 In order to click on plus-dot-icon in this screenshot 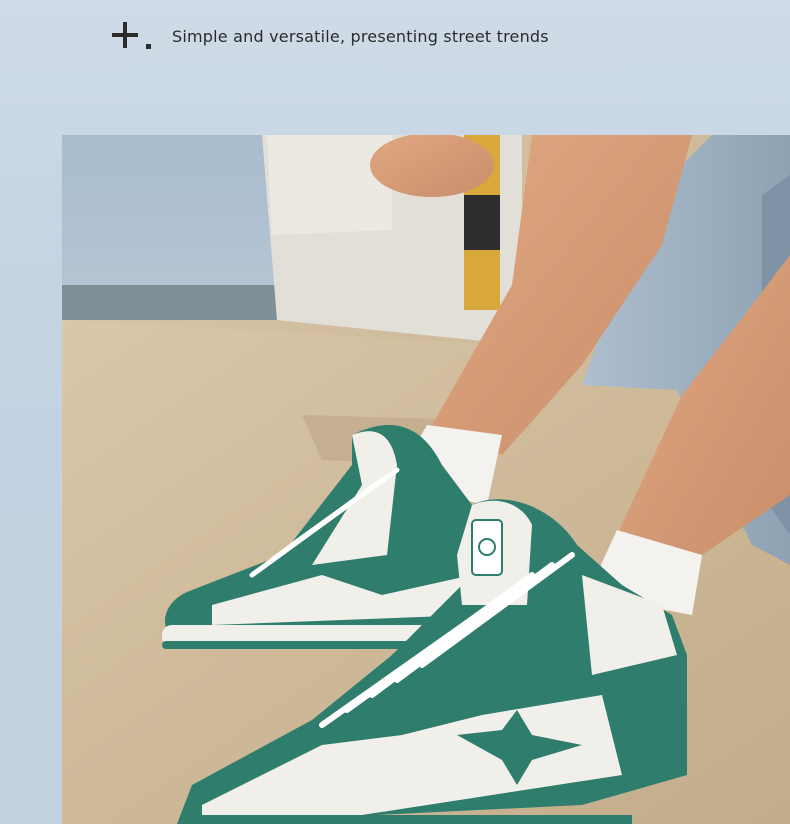, I will do `click(134, 36)`.